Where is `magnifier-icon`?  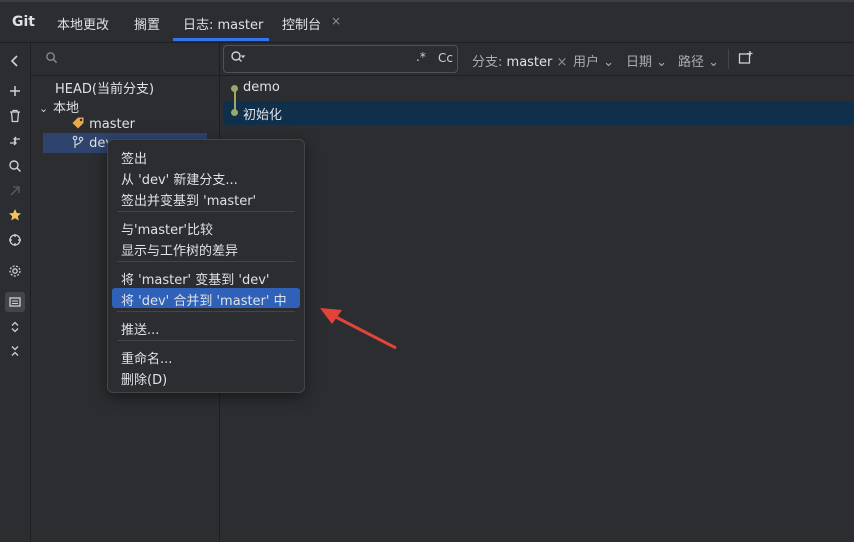
magnifier-icon is located at coordinates (52, 58).